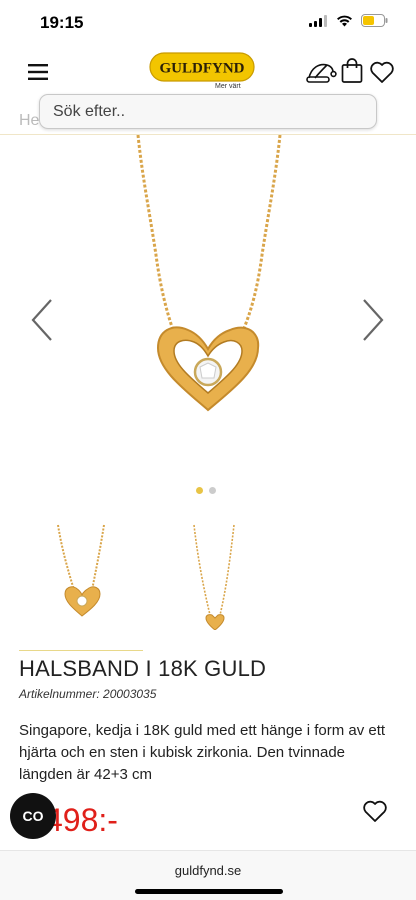 The width and height of the screenshot is (416, 900). Describe the element at coordinates (382, 72) in the screenshot. I see `wishlist-heart-icon` at that location.